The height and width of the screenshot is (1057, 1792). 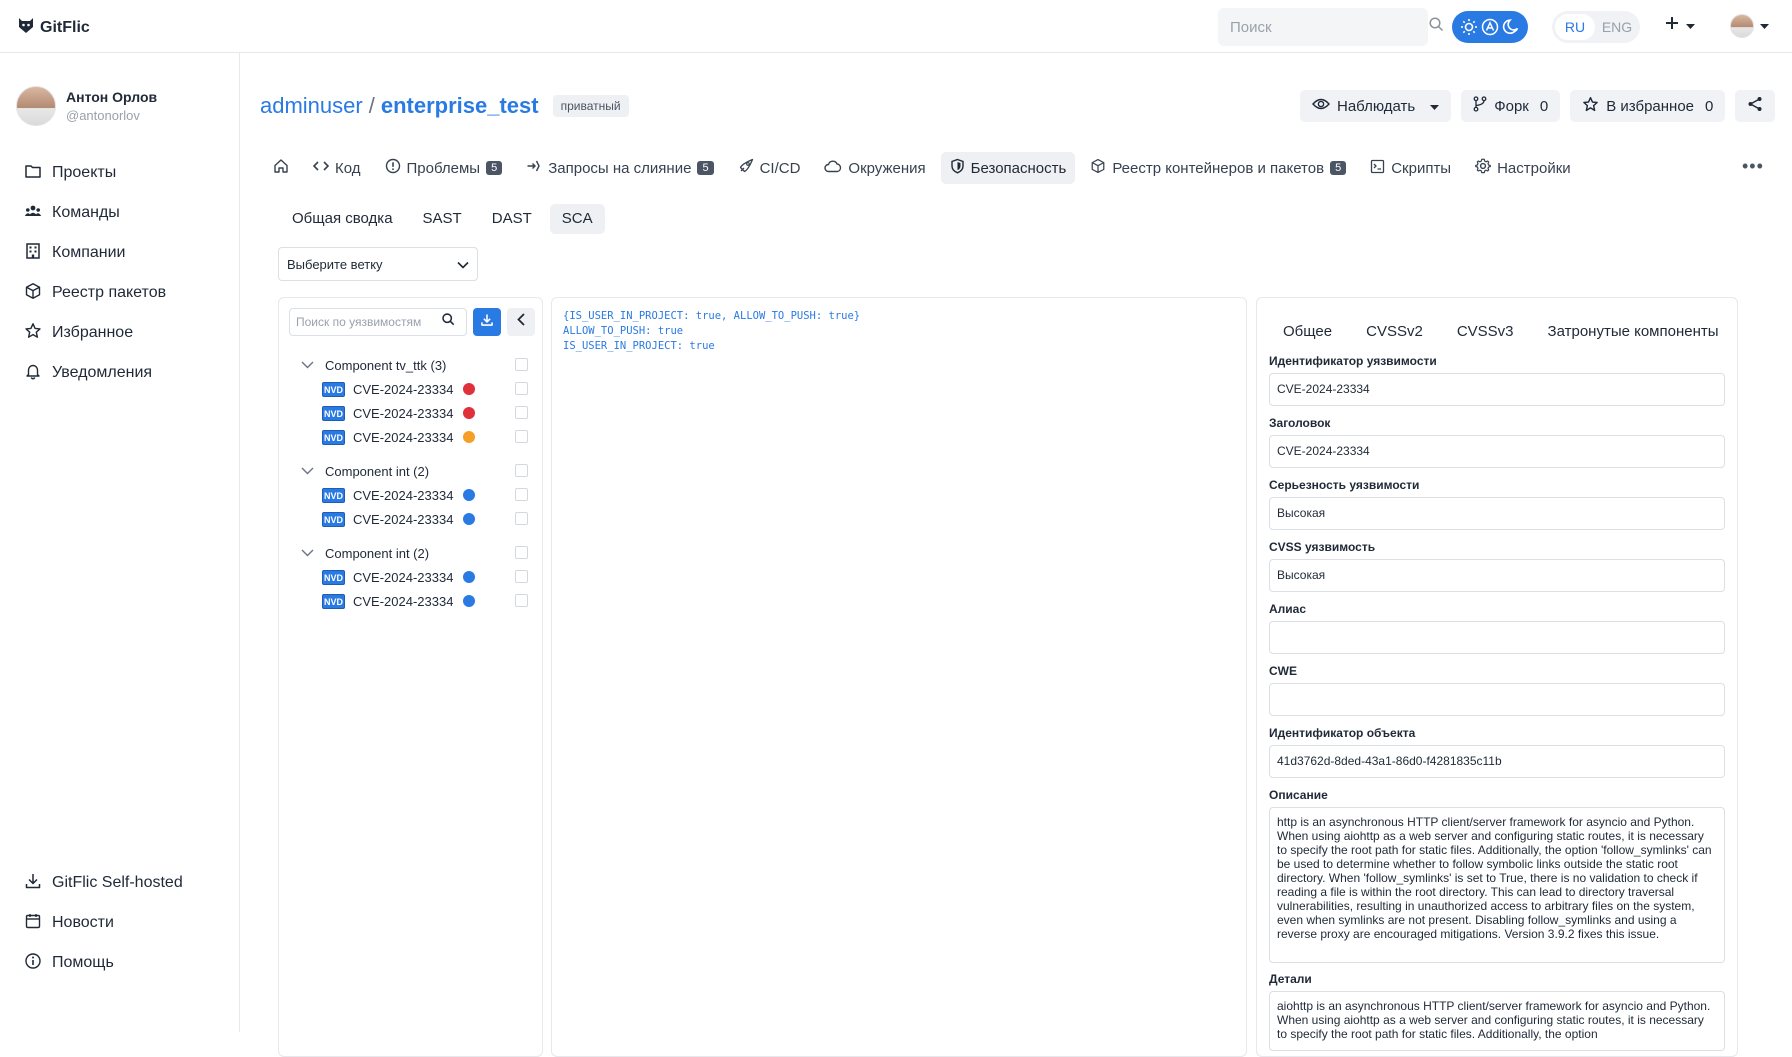 I want to click on sun-icon, so click(x=1469, y=27).